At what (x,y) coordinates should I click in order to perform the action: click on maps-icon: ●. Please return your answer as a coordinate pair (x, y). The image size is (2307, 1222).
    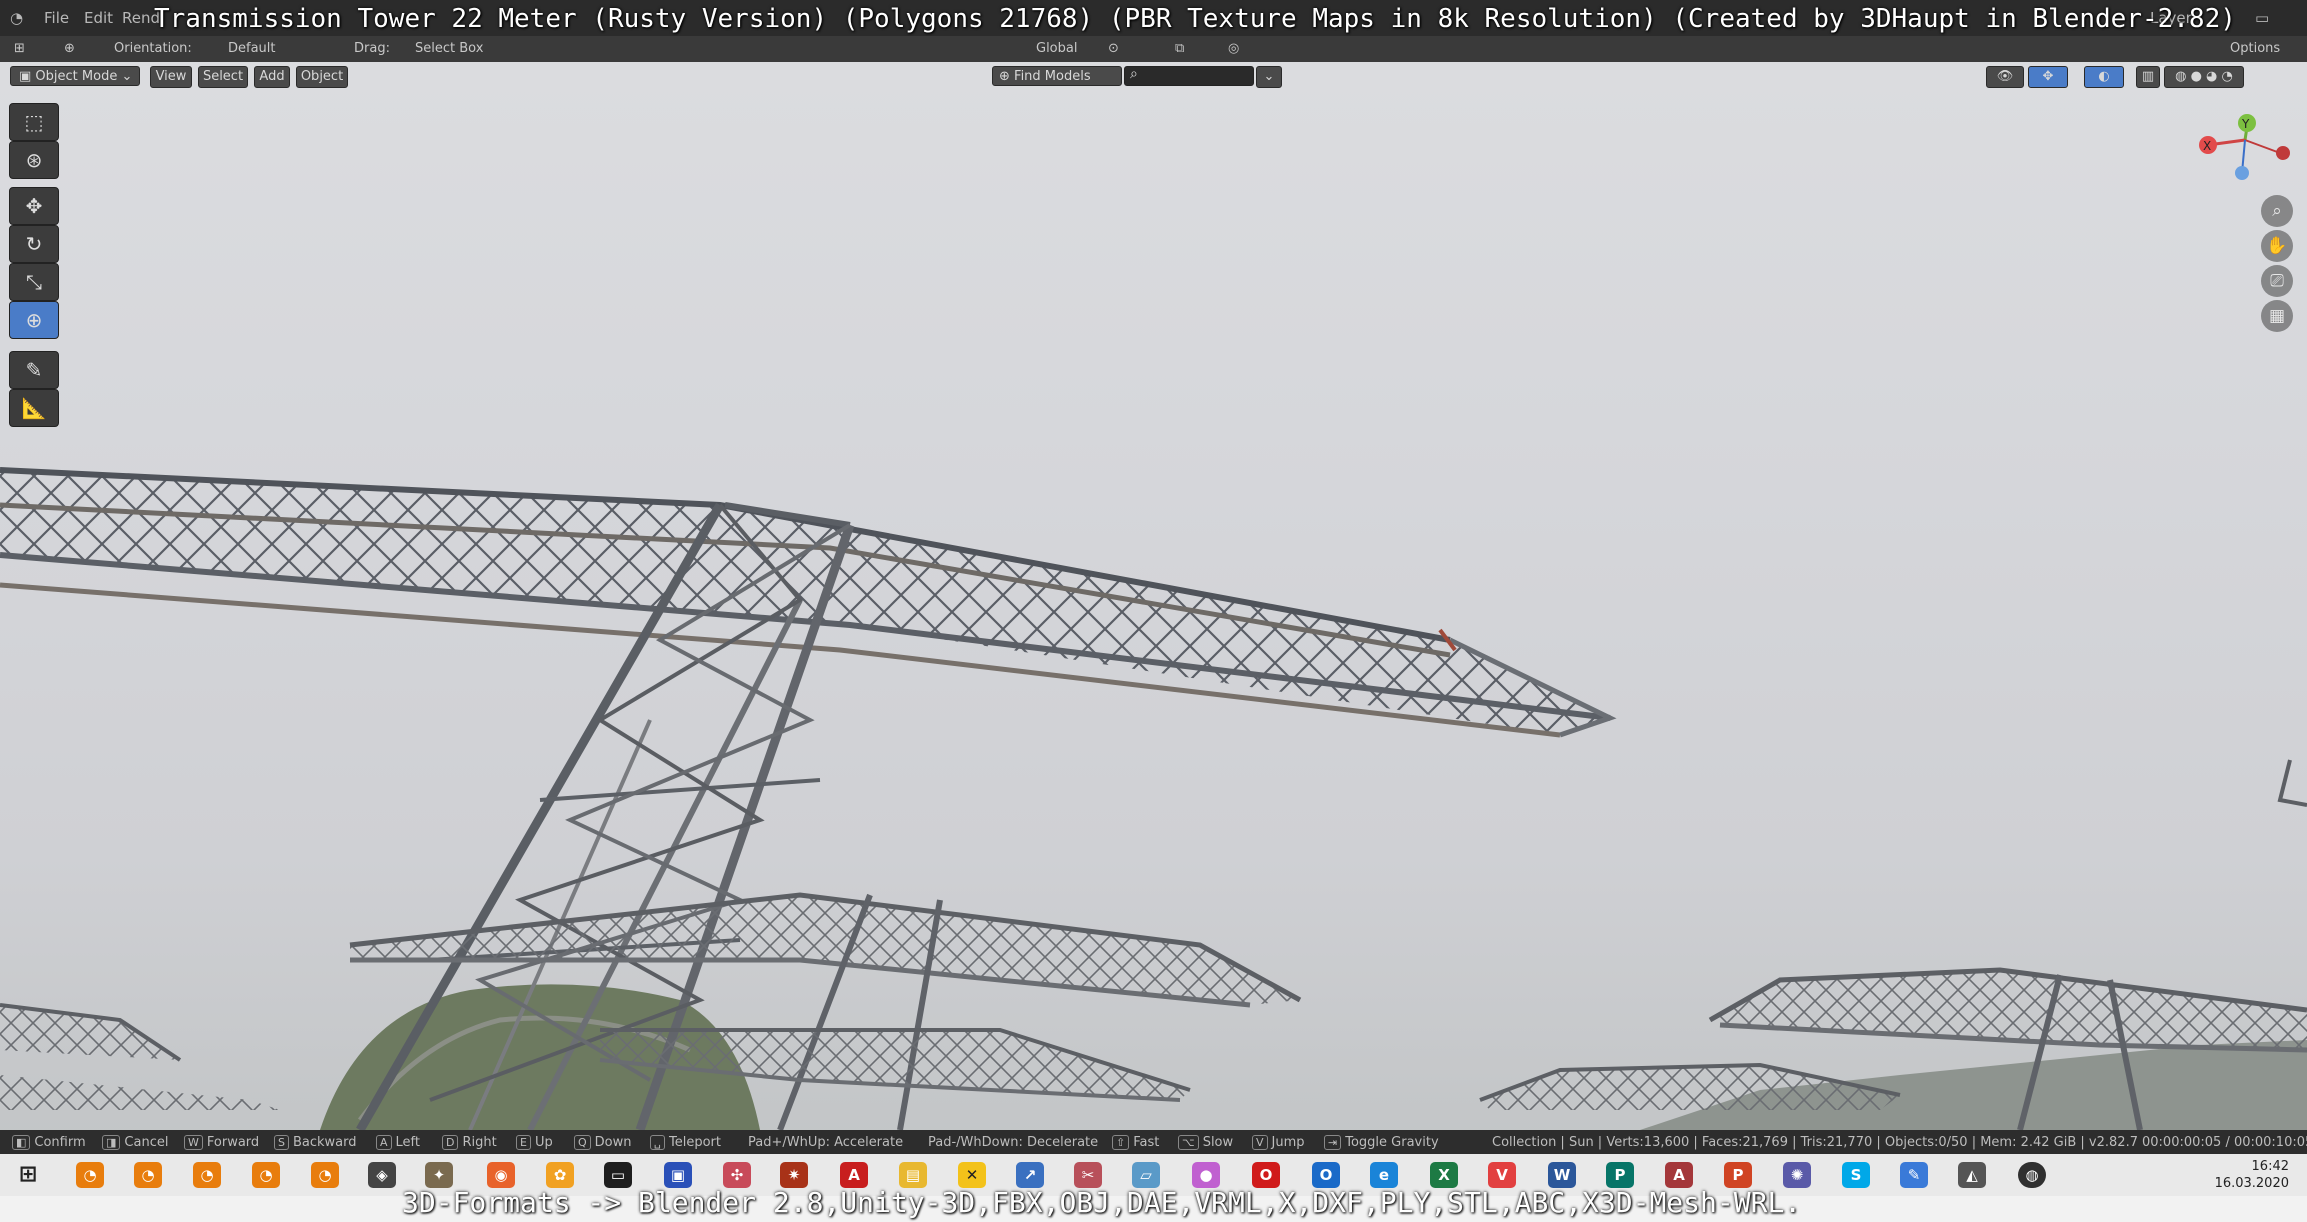
    Looking at the image, I should click on (1206, 1175).